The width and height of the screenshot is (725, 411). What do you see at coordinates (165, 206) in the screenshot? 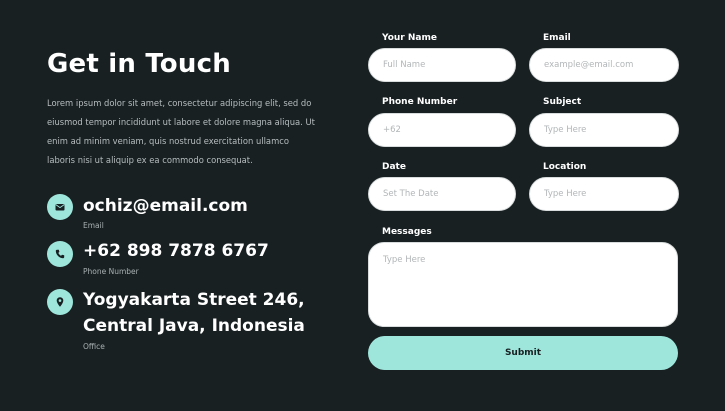
I see `email-value: ochiz@email.com` at bounding box center [165, 206].